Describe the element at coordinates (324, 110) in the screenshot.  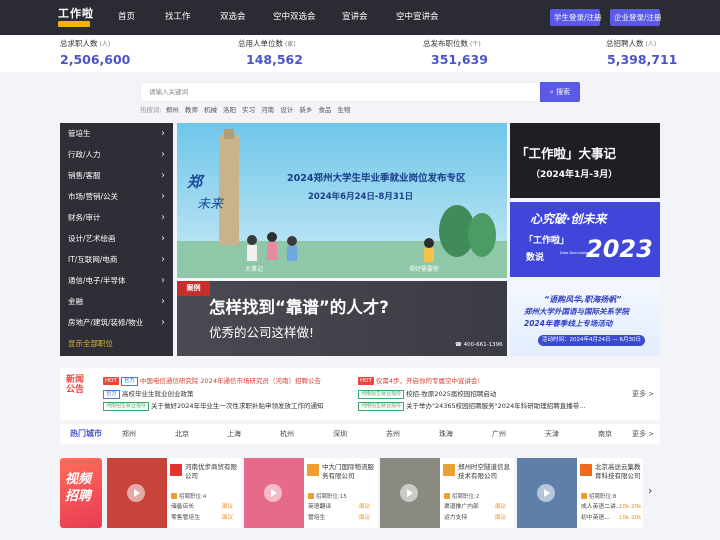
I see `hot-word: 食品` at that location.